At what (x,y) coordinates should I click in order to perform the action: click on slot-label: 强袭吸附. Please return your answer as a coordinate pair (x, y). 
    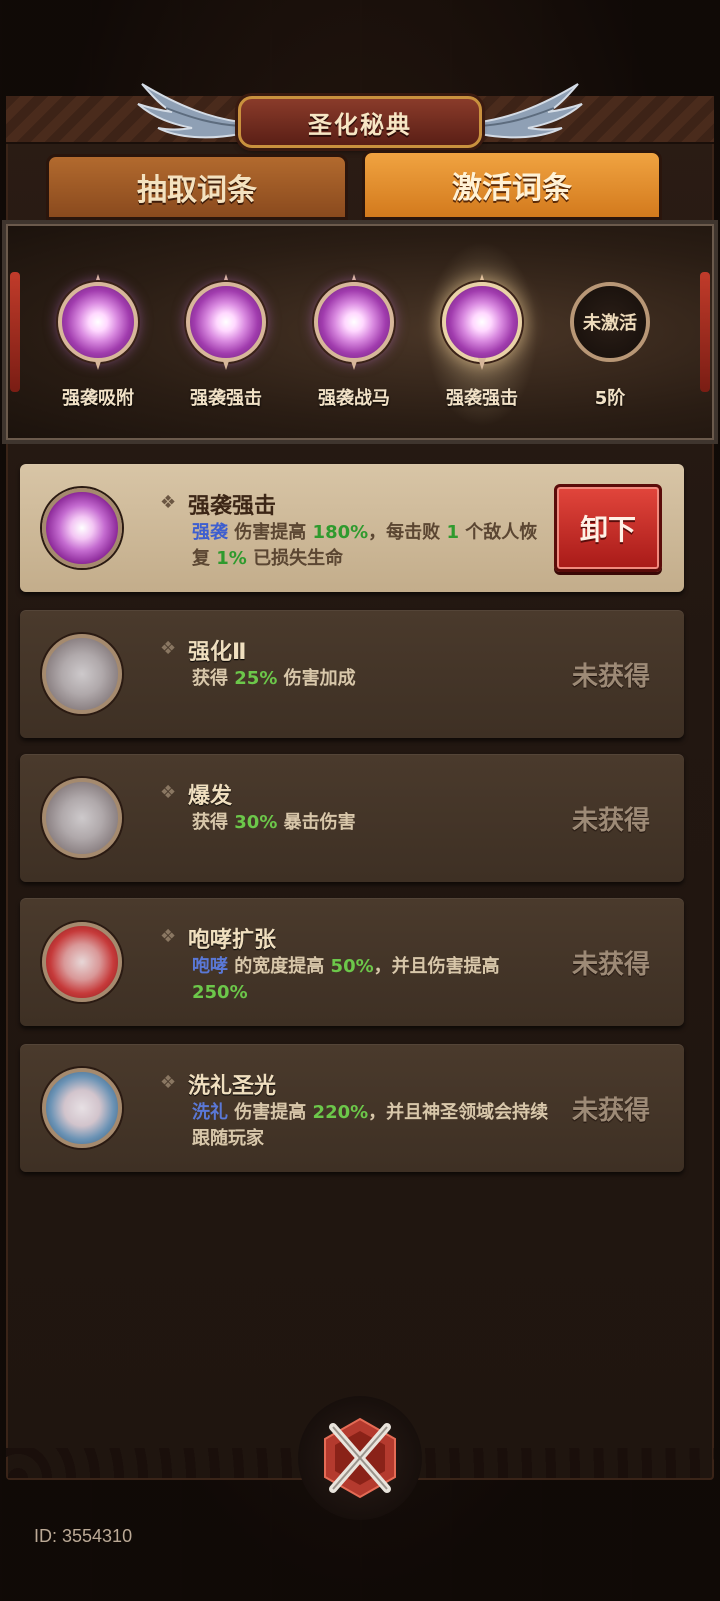
    Looking at the image, I should click on (98, 398).